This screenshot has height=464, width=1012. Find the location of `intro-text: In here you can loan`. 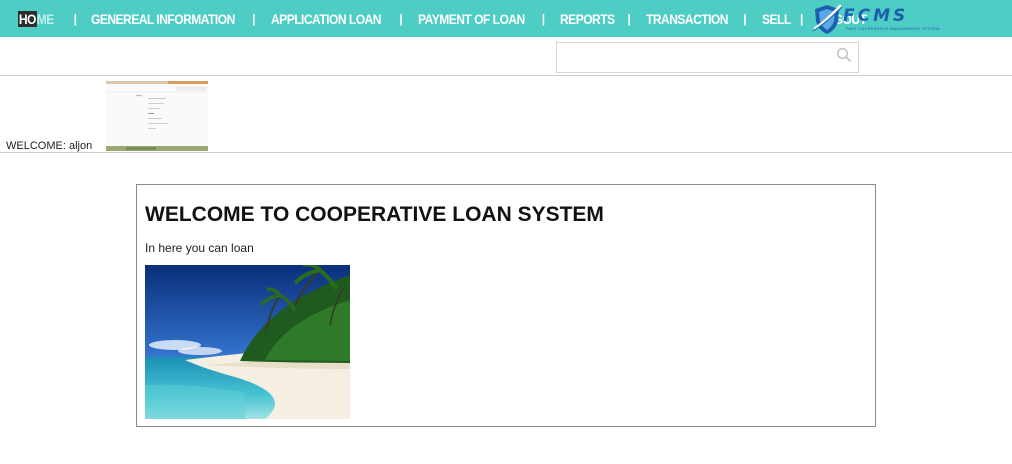

intro-text: In here you can loan is located at coordinates (199, 248).